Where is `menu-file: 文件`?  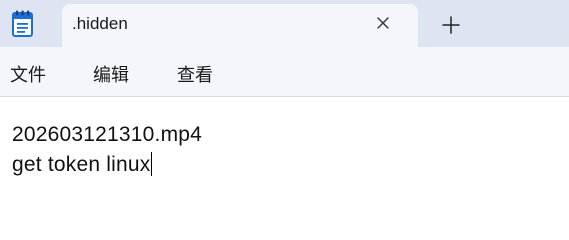
menu-file: 文件 is located at coordinates (28, 74).